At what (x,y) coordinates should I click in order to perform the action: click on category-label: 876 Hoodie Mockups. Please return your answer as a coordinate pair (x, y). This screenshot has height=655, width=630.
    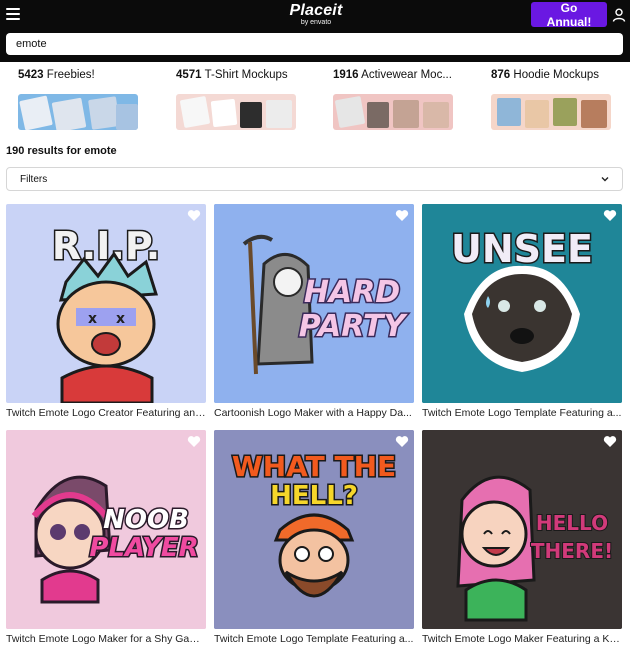
    Looking at the image, I should click on (545, 75).